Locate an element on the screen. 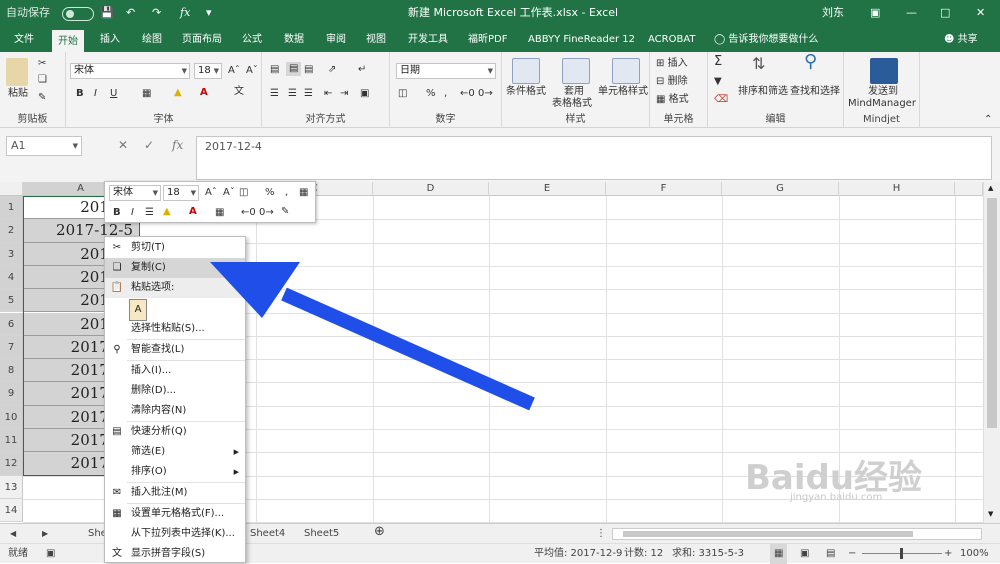 The height and width of the screenshot is (564, 1000). baidu-watermark-url: jingyan.baidu.com is located at coordinates (836, 497).